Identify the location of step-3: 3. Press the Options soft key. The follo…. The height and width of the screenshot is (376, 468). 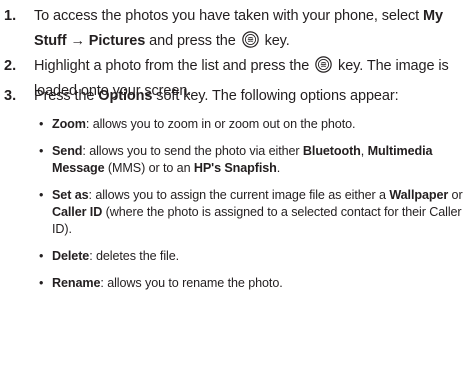
(233, 96).